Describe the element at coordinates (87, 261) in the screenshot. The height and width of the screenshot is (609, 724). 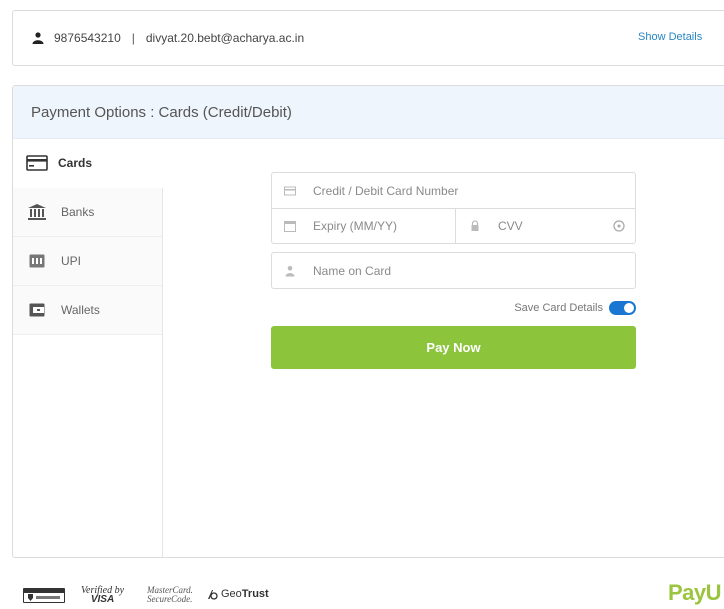
I see `sidebar-item-upi: UPI` at that location.